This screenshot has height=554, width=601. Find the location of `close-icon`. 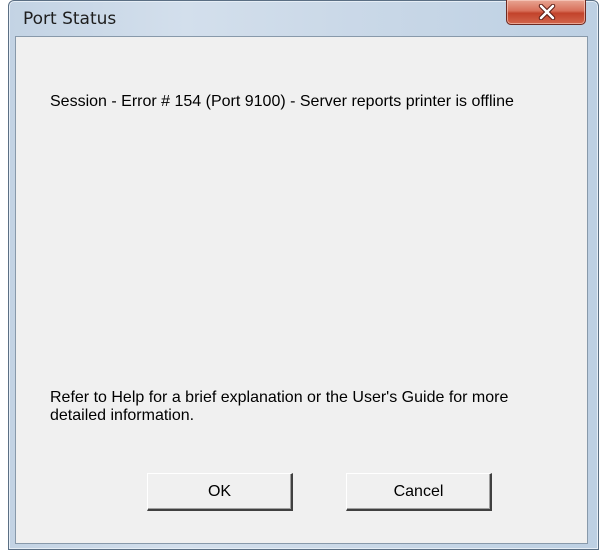

close-icon is located at coordinates (547, 12).